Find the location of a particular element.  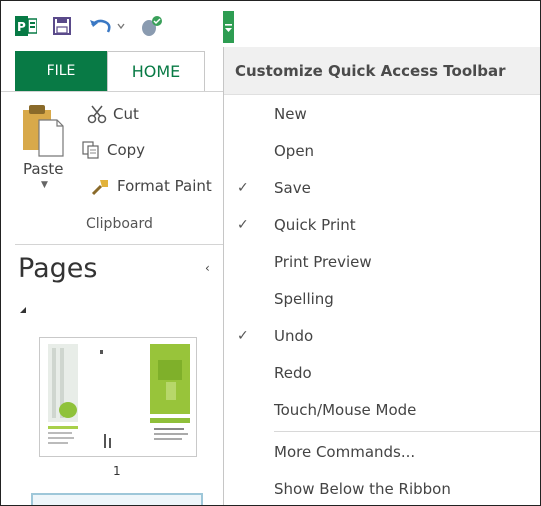

menu-item-label: New is located at coordinates (290, 113).